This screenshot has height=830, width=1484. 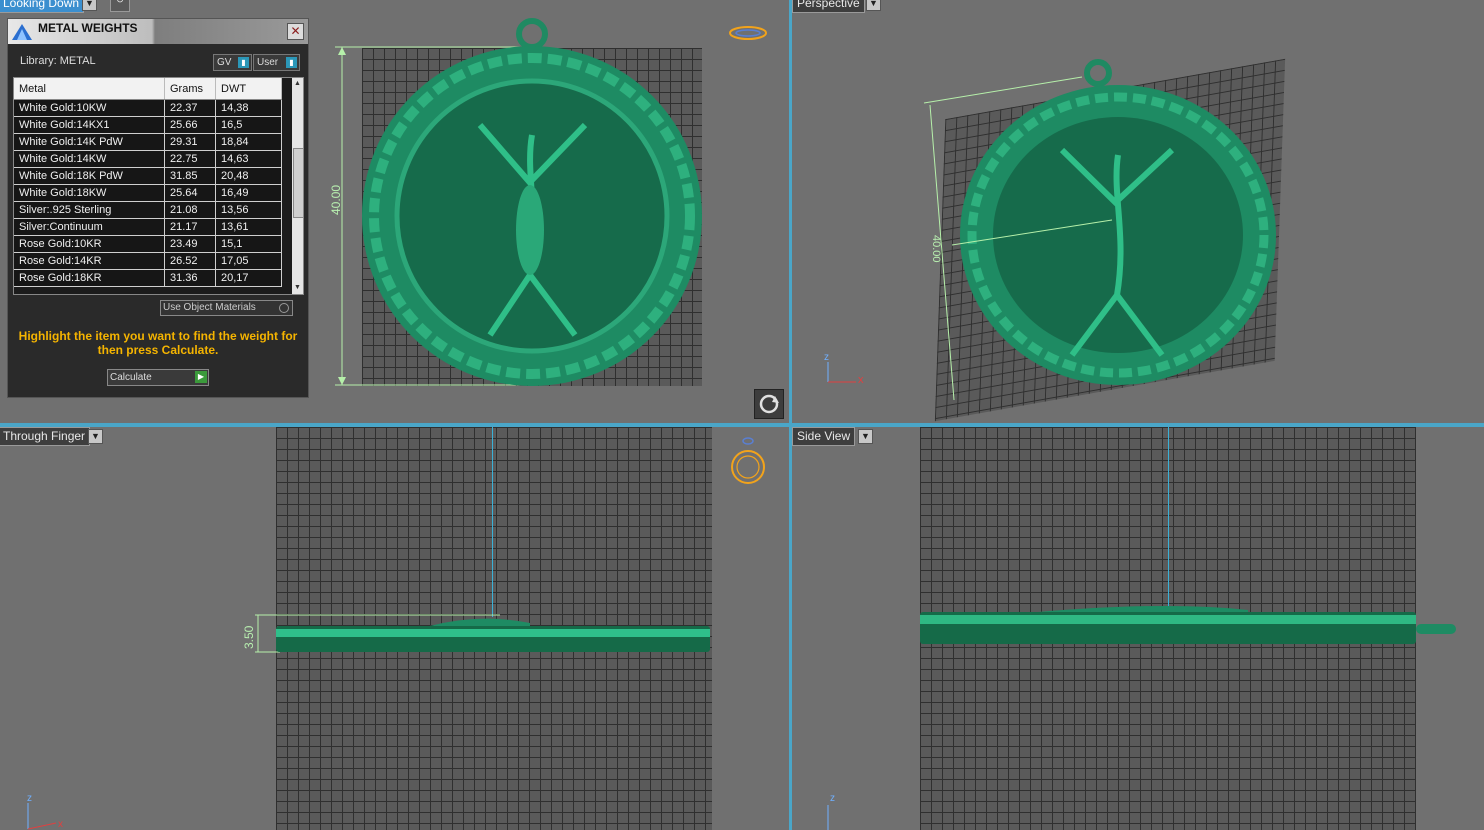 I want to click on use-object-materials-button: Use Object Materials, so click(x=226, y=308).